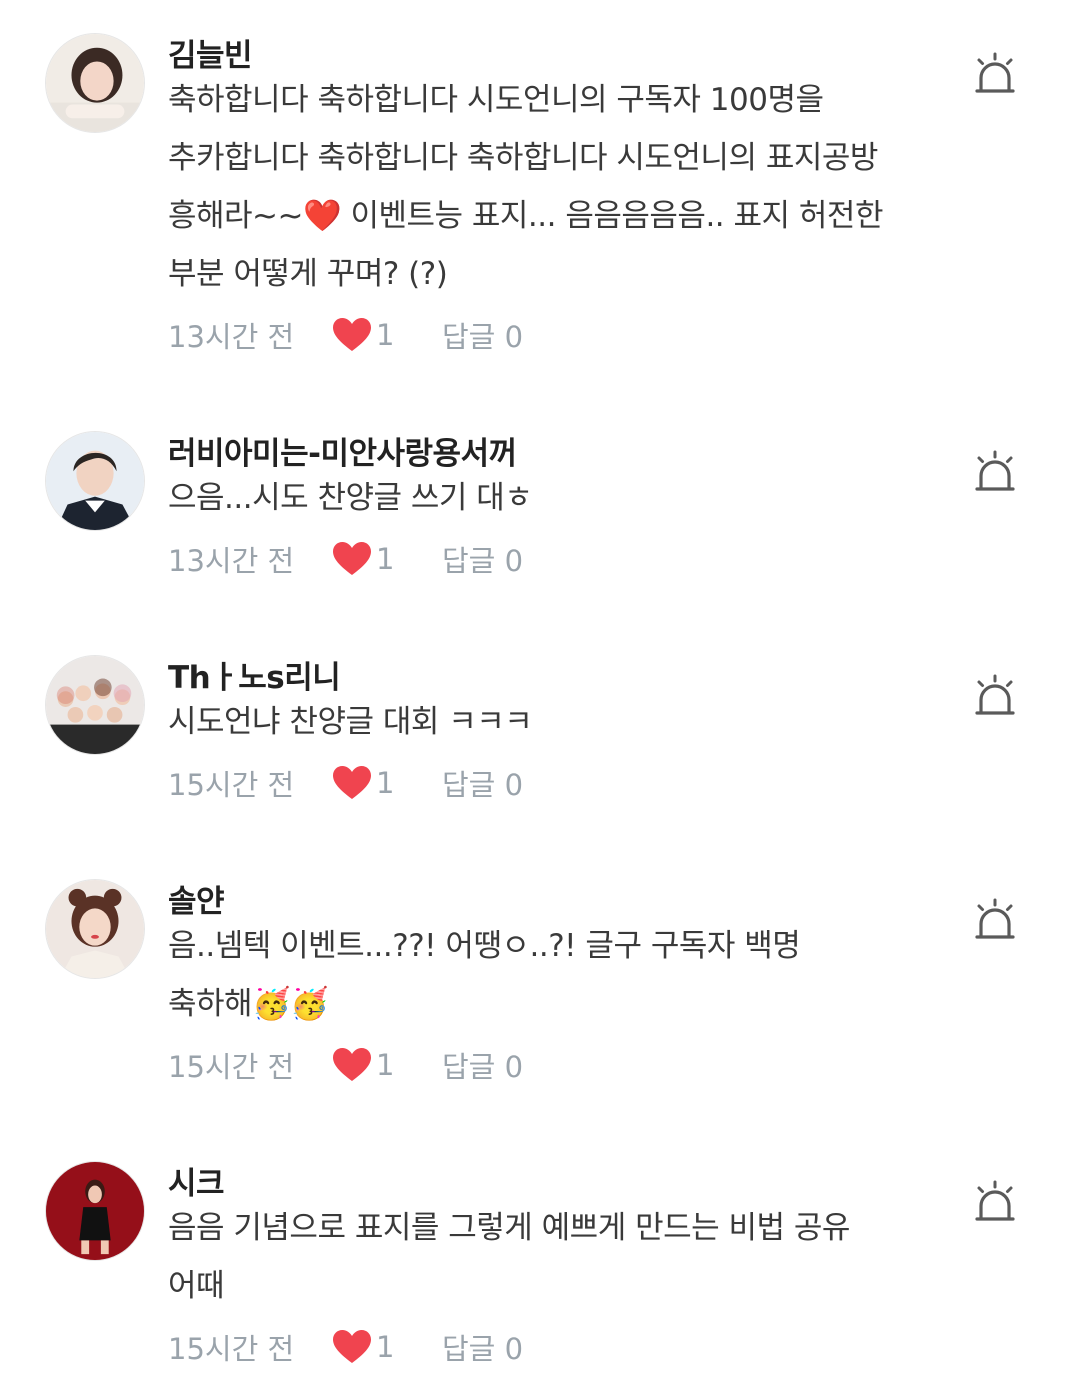  Describe the element at coordinates (548, 498) in the screenshot. I see `comment-text: 으음...시도 찬양글 쓰기 대ㅎ` at that location.